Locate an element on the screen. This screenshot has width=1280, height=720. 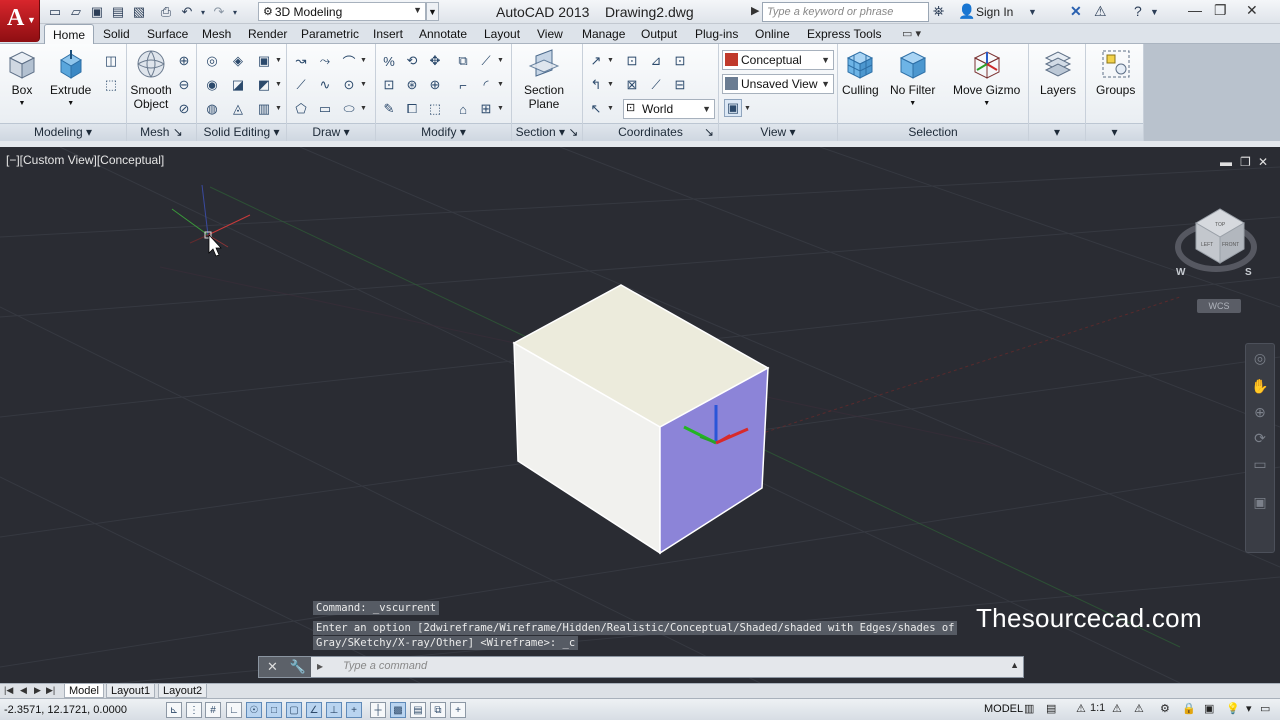
separate-icon: ◩ is located at coordinates (264, 85).